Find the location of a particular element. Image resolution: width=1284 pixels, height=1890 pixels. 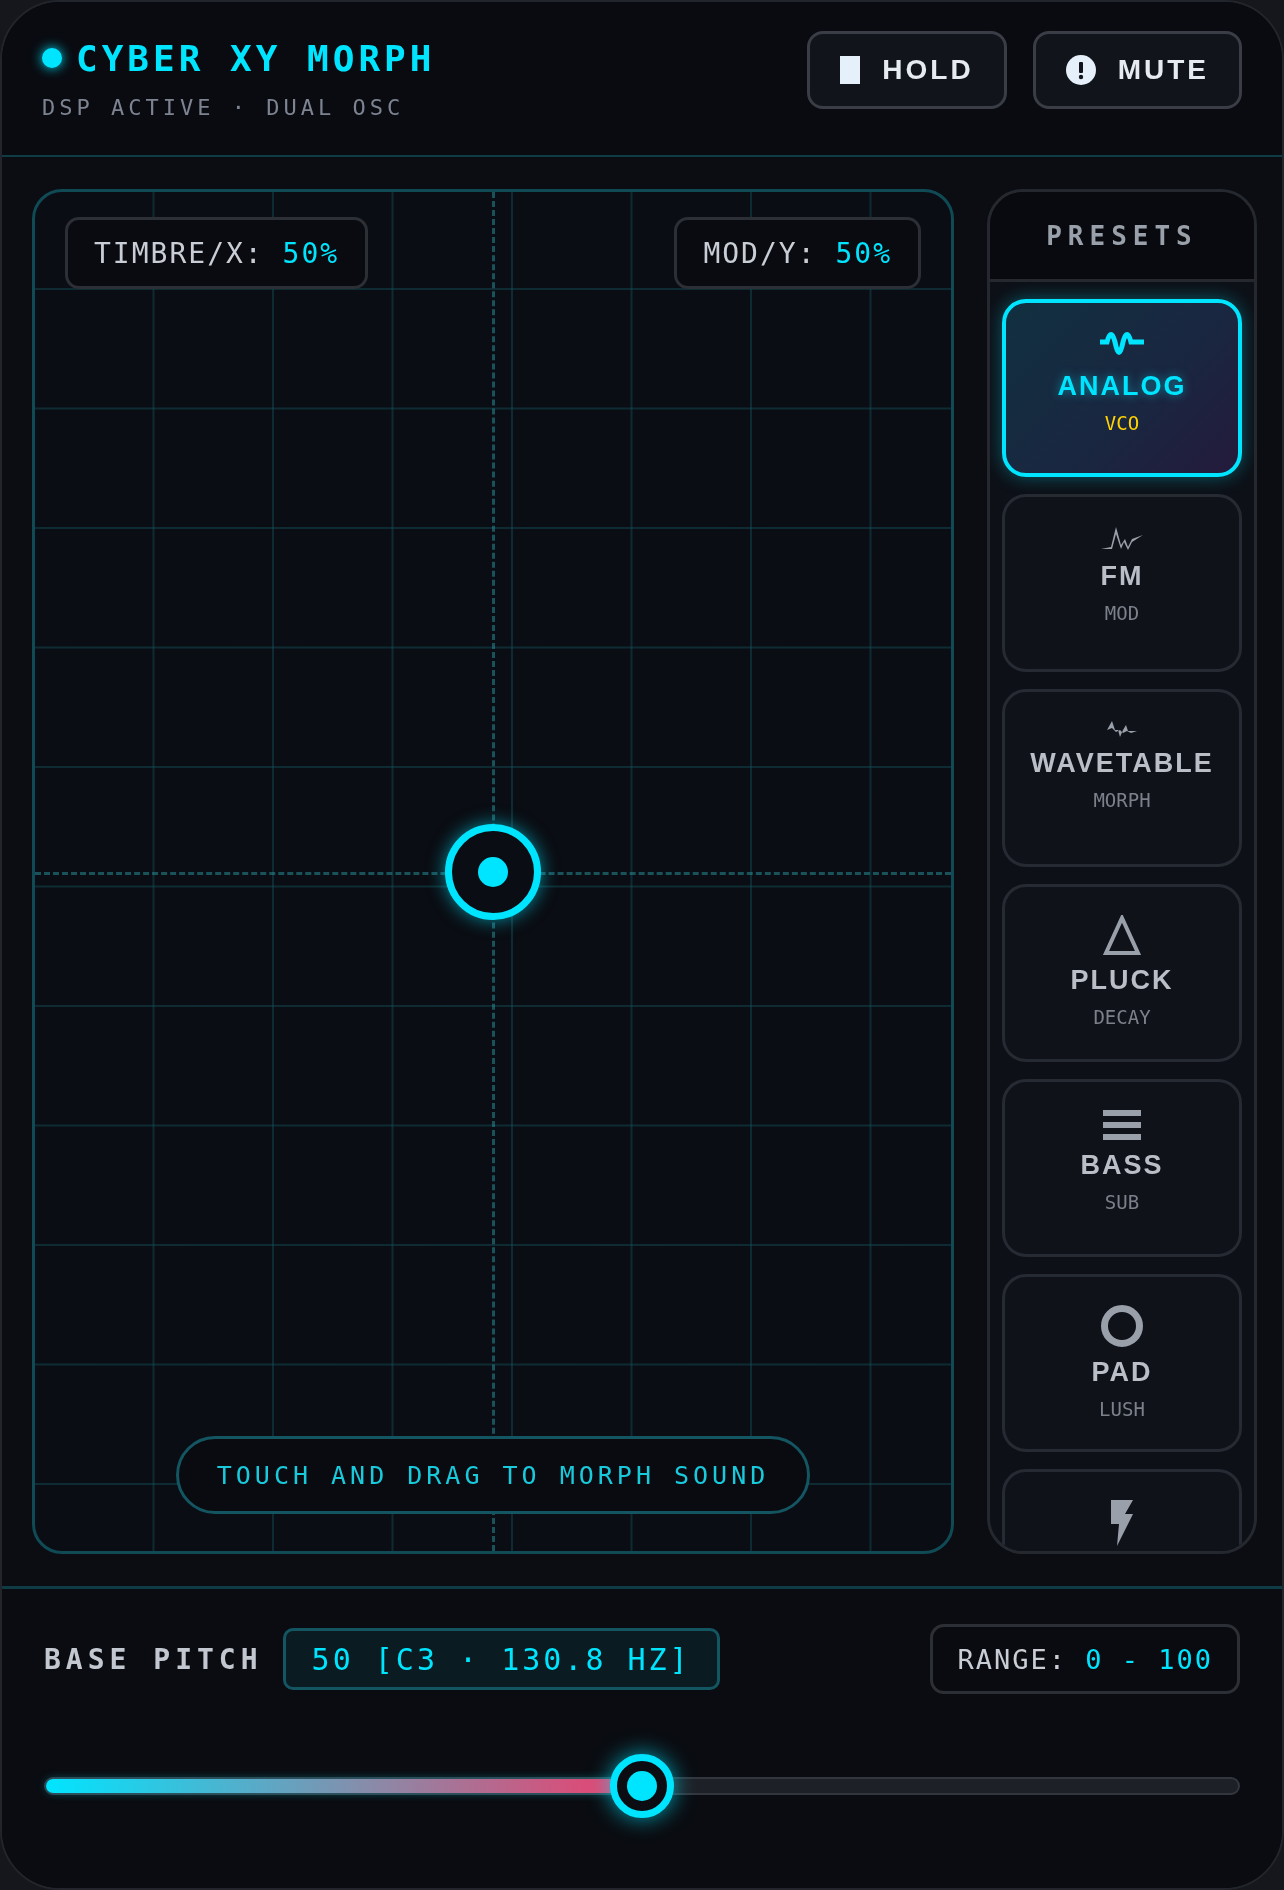

preset-name: FM is located at coordinates (1122, 576).